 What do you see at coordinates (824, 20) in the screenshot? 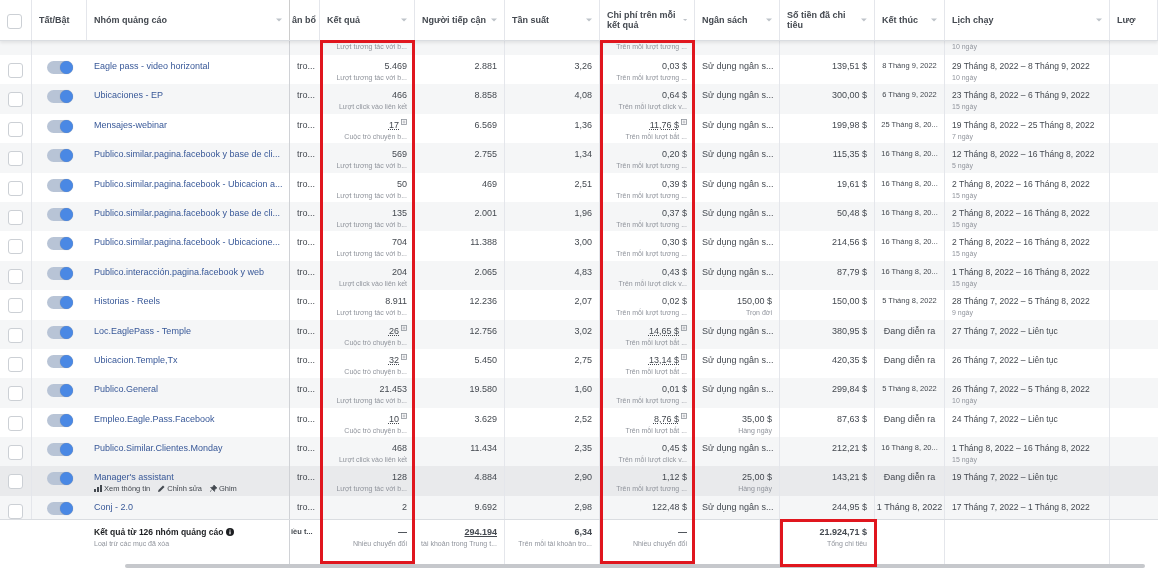
I see `column-header: Số tiền đã chi tiêu` at bounding box center [824, 20].